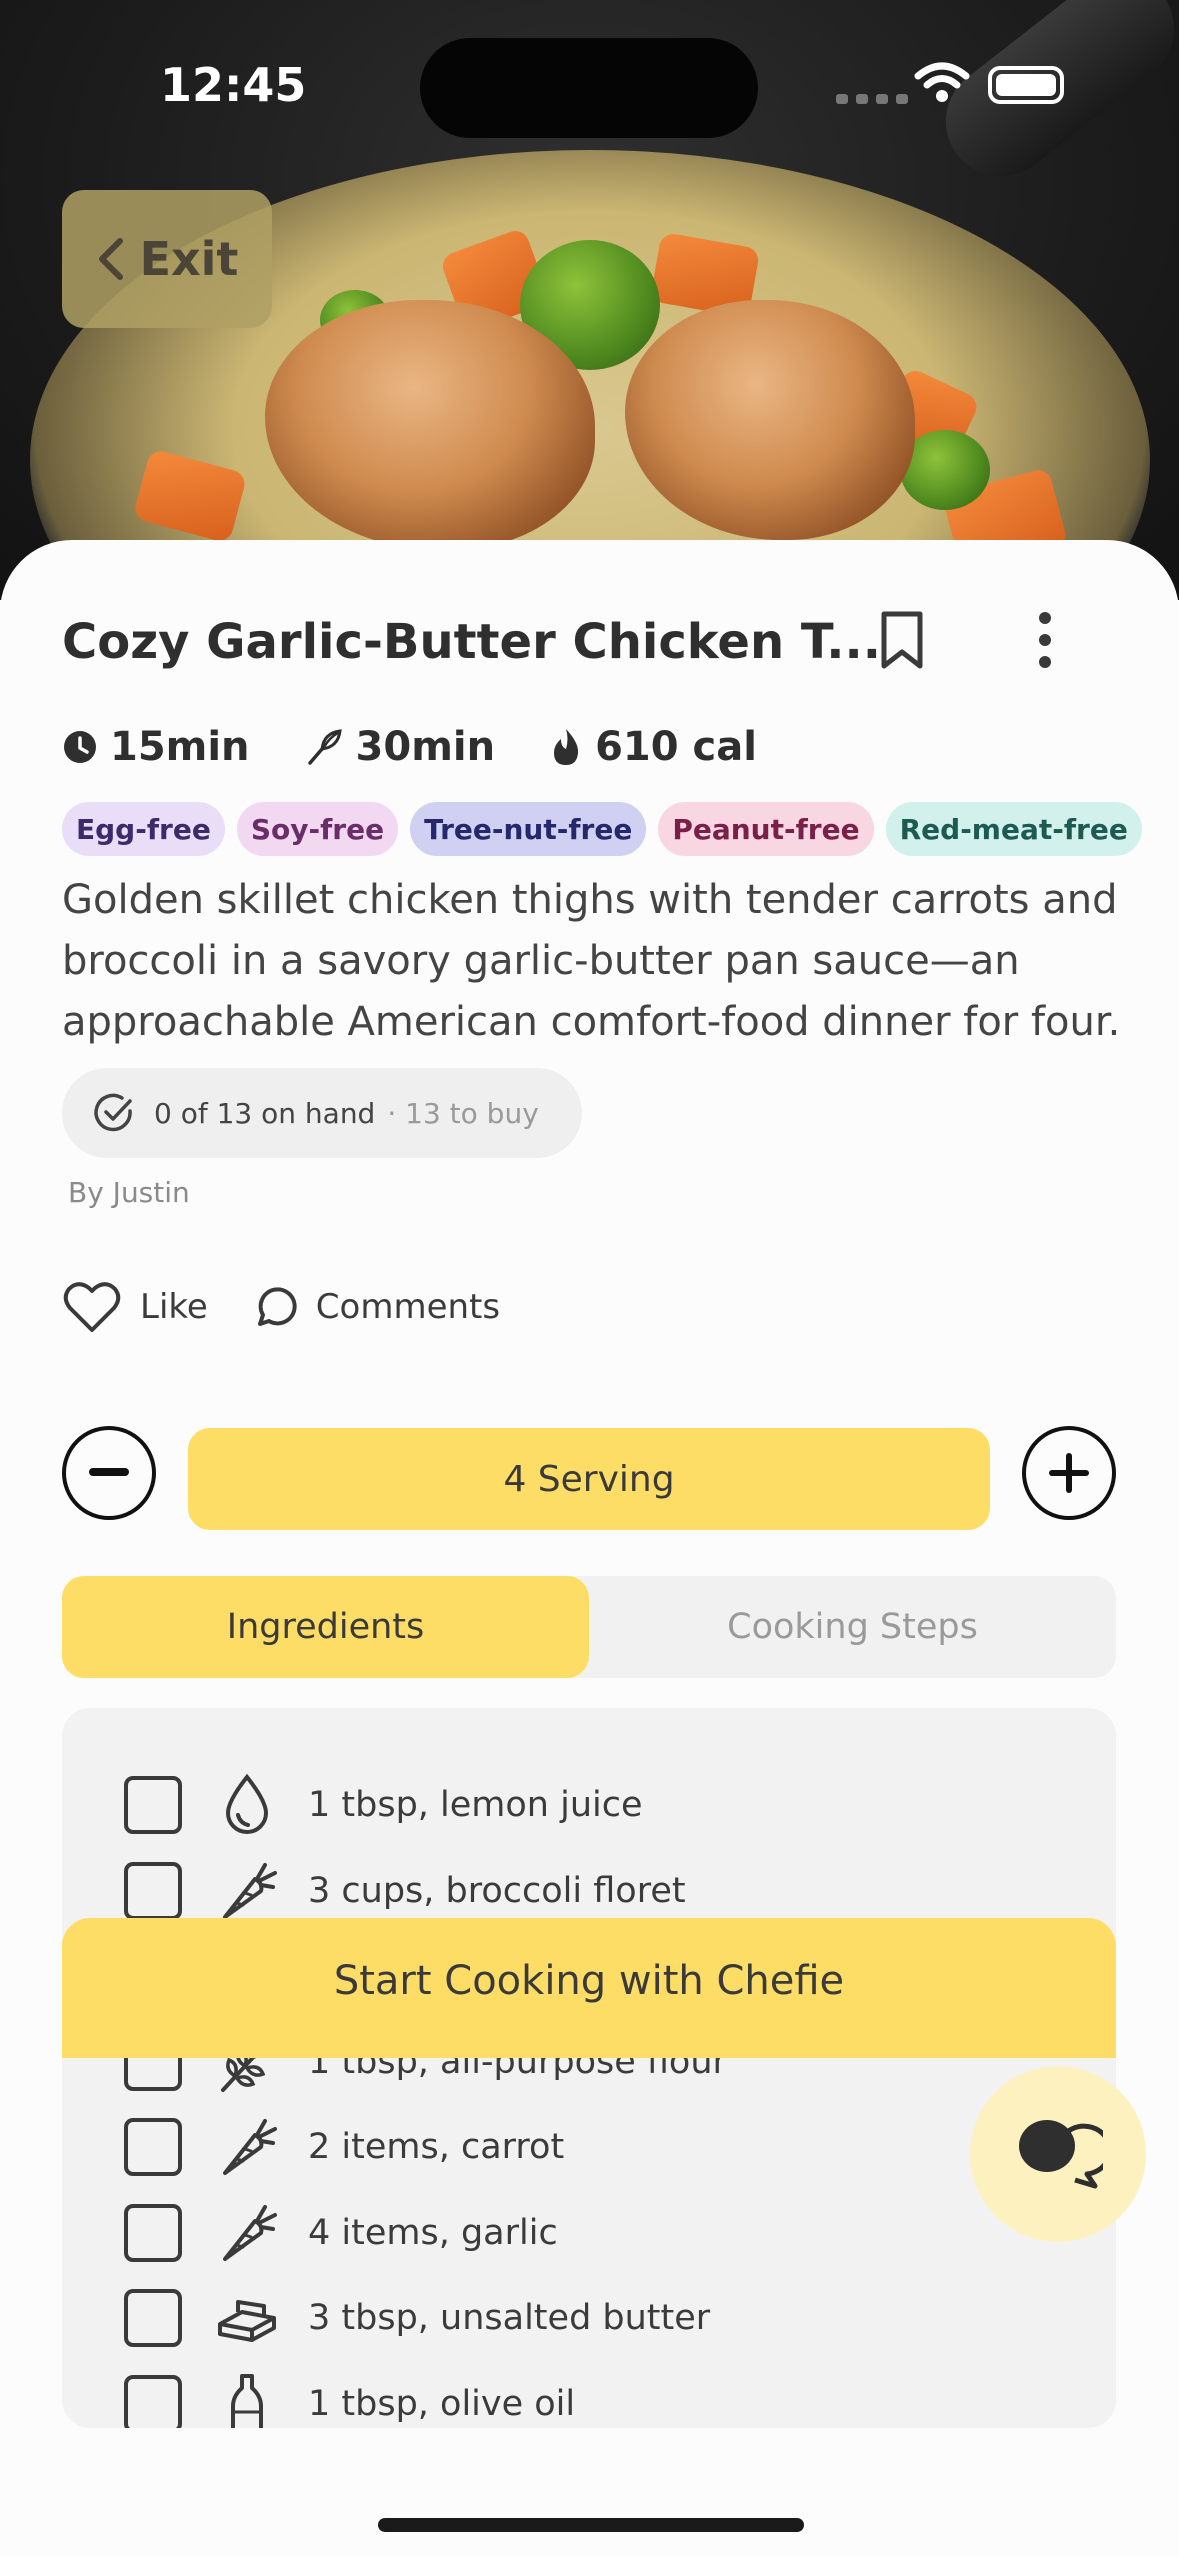  I want to click on clock-icon, so click(80, 747).